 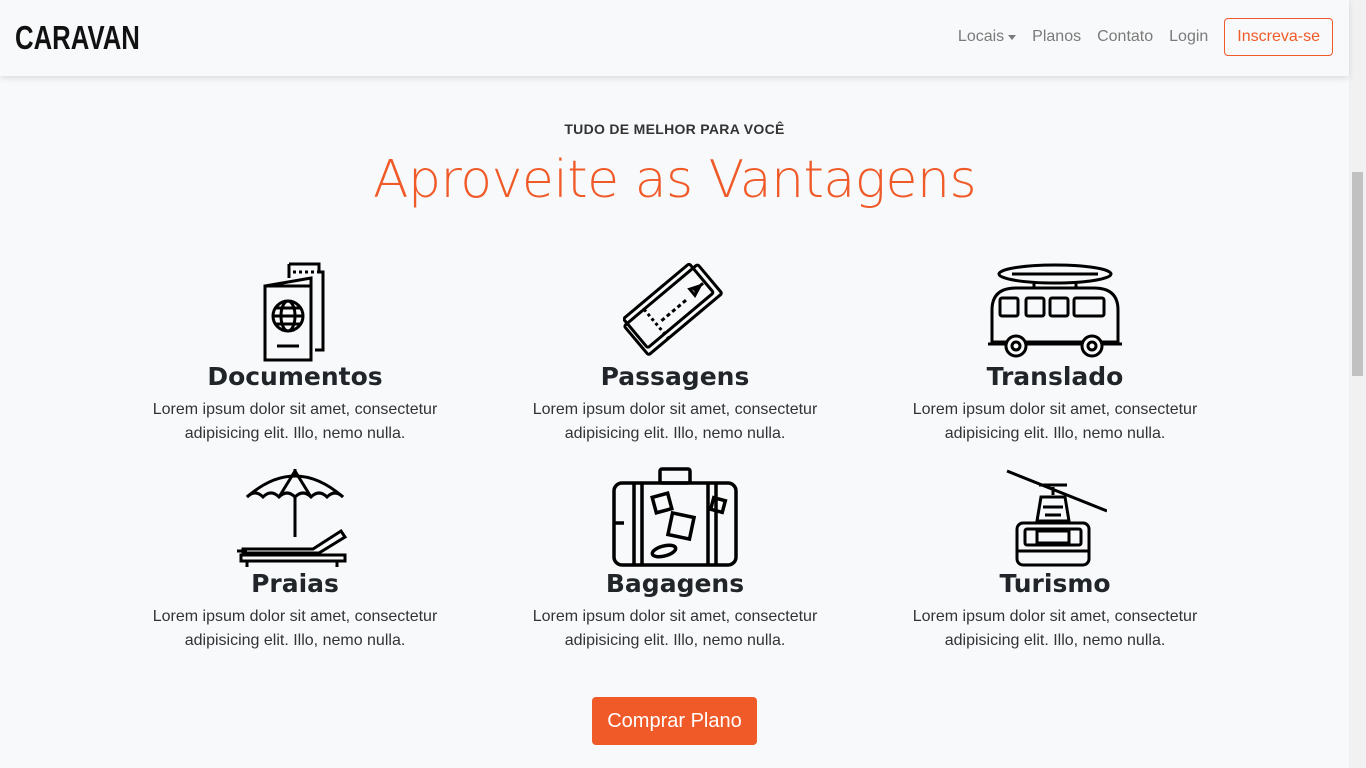 What do you see at coordinates (981, 36) in the screenshot?
I see `nav-locais-label: Locais` at bounding box center [981, 36].